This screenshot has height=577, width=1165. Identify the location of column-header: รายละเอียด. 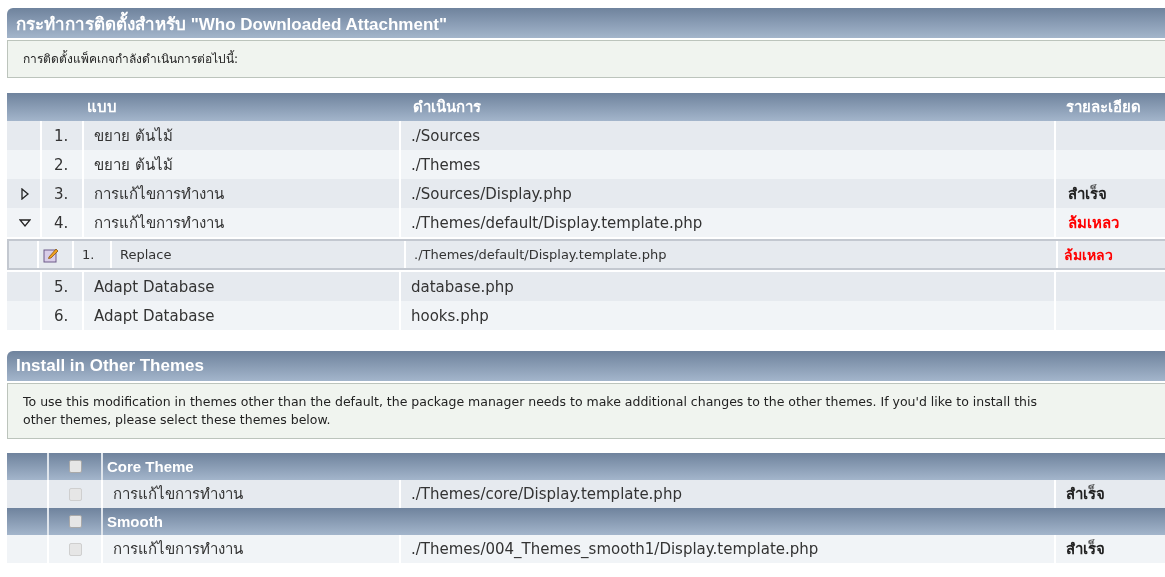
(1103, 107).